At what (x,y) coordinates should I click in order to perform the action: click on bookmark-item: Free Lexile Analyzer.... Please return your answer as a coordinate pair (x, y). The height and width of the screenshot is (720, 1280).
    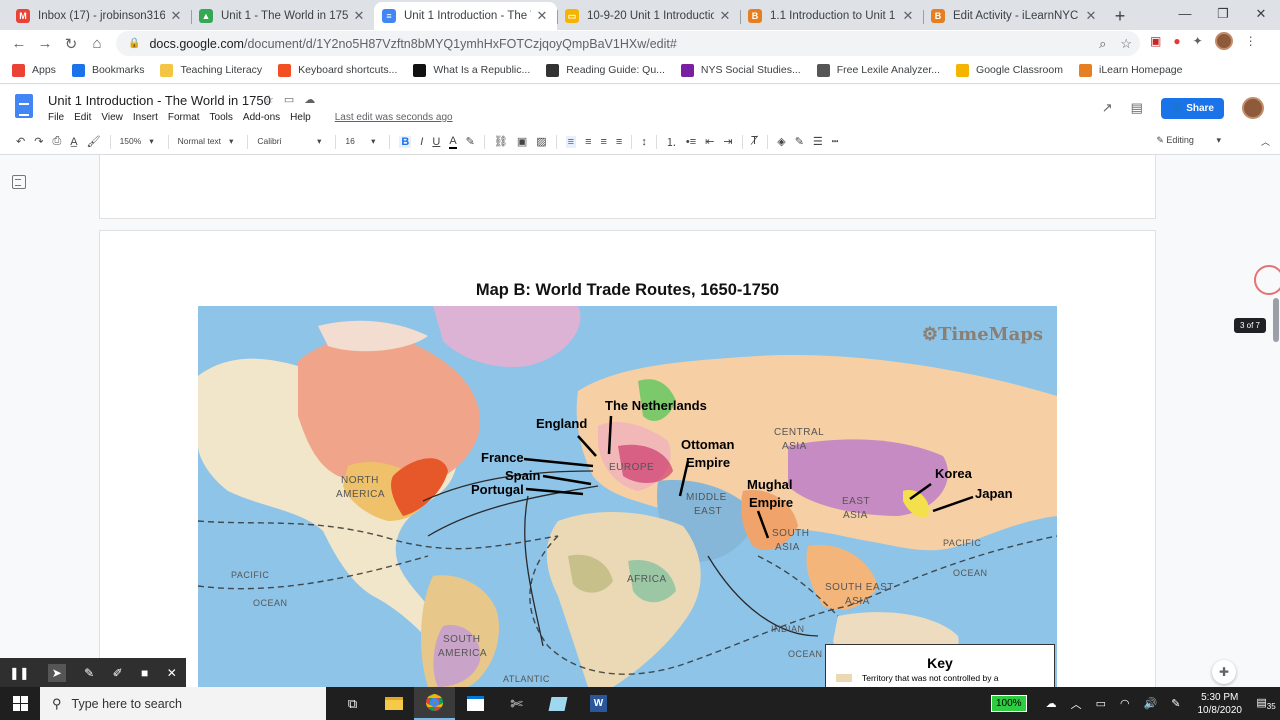
    Looking at the image, I should click on (878, 70).